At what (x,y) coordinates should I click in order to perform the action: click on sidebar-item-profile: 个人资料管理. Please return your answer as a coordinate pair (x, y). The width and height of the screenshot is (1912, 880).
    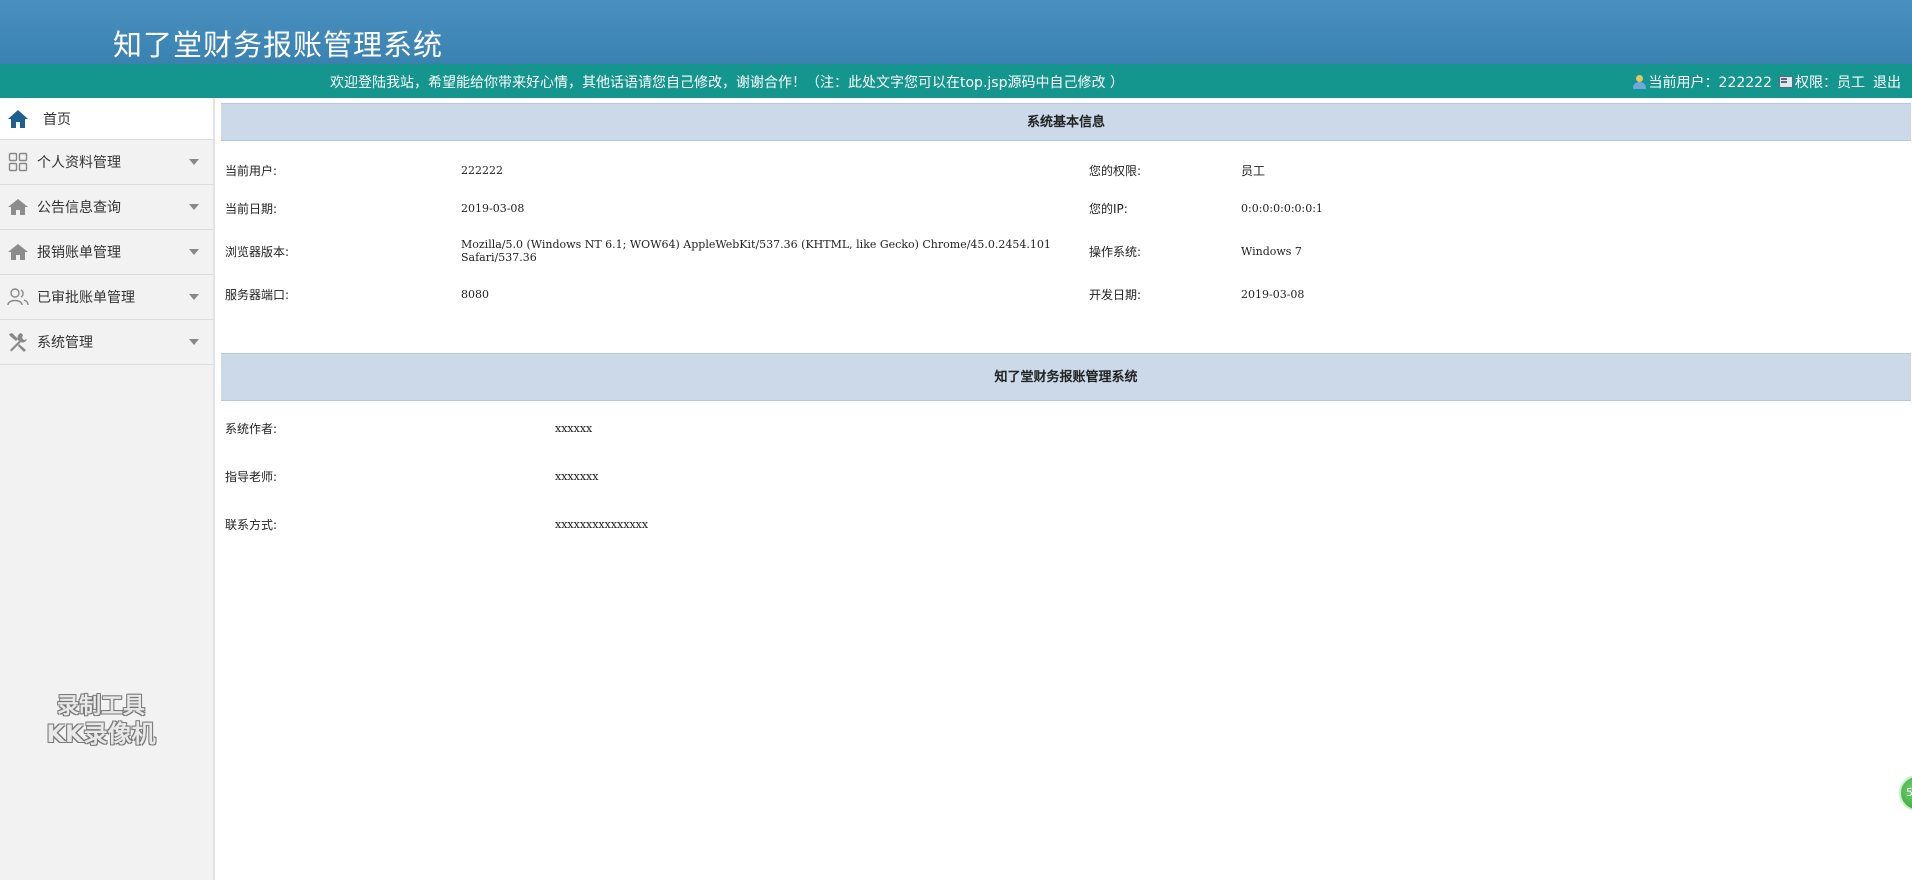
    Looking at the image, I should click on (106, 162).